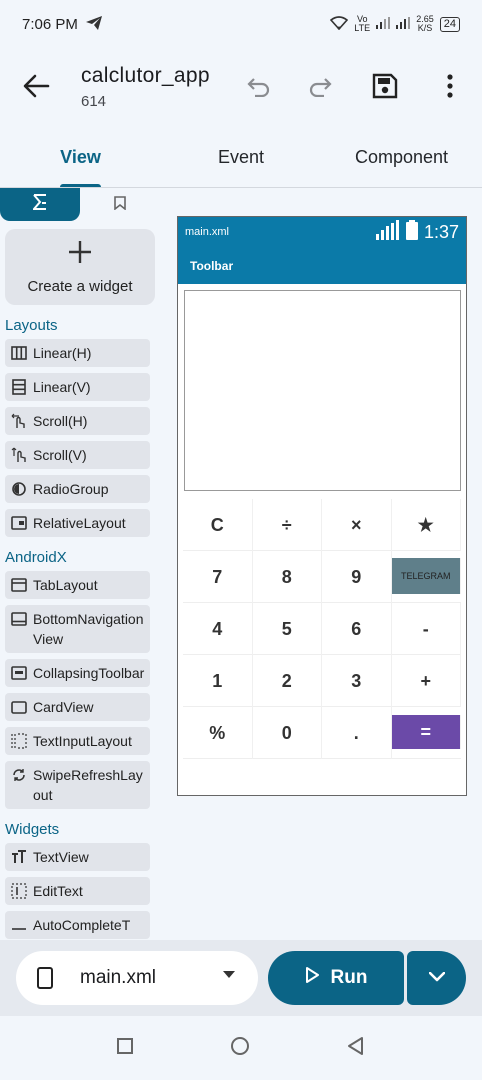  I want to click on keypad-row: % 0 . =, so click(322, 733).